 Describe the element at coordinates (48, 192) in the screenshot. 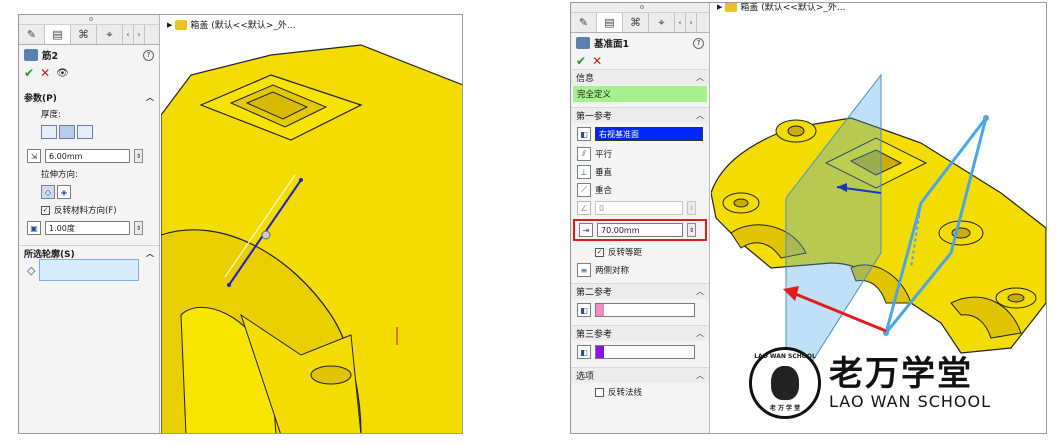

I see `parallel-to-sketch-icon: ◇` at that location.